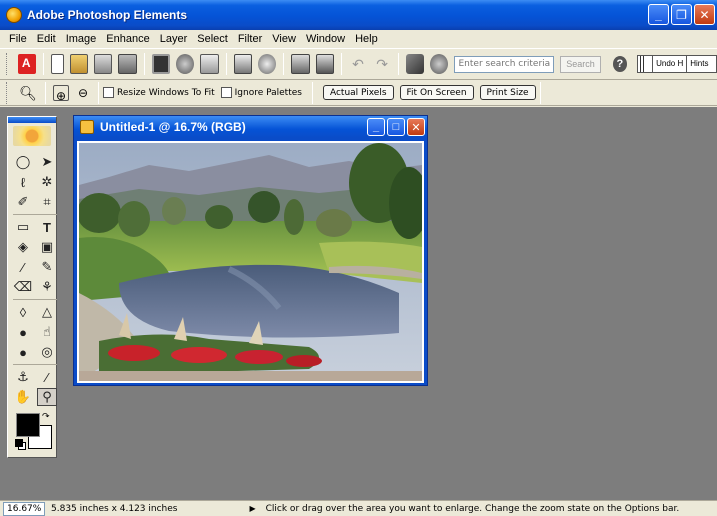  I want to click on search-button: Search, so click(580, 64).